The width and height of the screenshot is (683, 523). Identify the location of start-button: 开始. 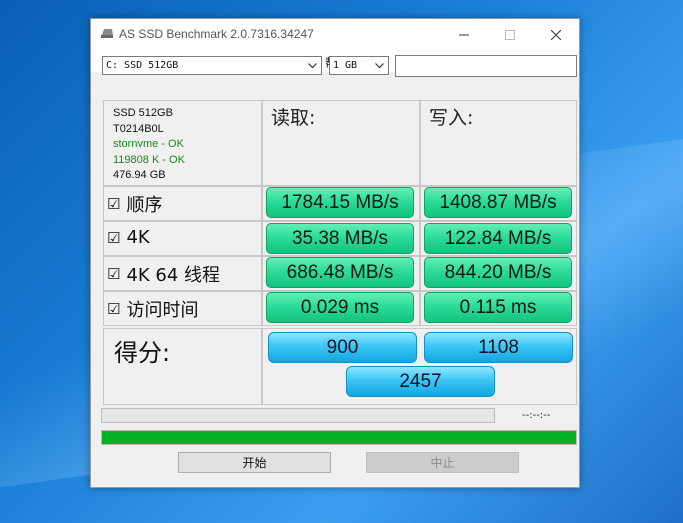
(254, 462).